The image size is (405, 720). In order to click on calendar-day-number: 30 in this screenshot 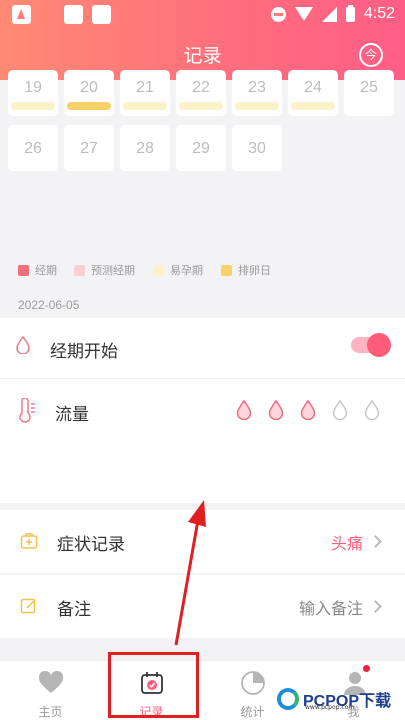, I will do `click(257, 148)`.